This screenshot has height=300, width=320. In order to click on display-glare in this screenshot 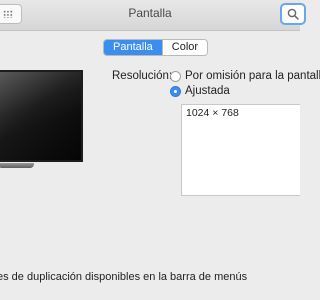, I will do `click(40, 116)`.